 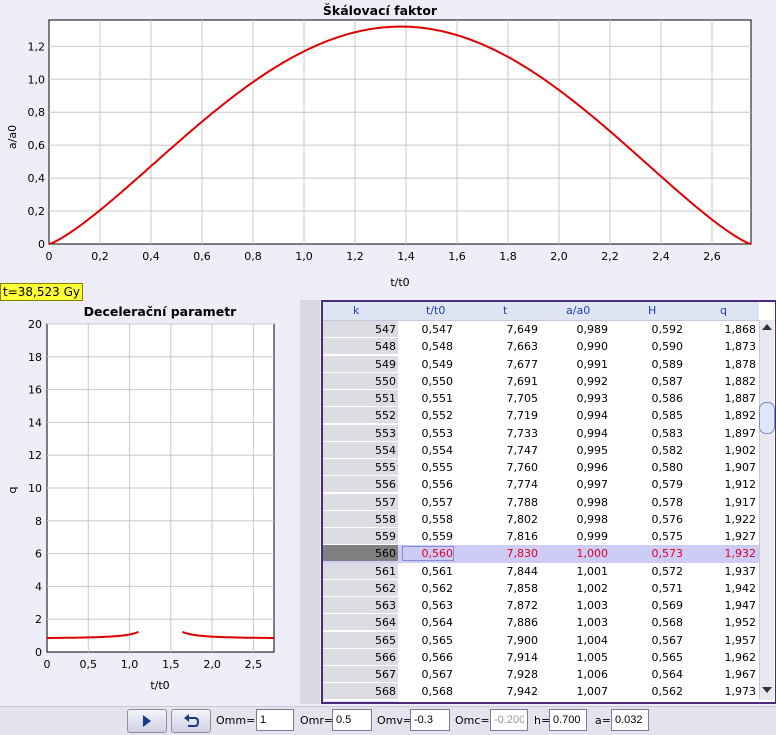 What do you see at coordinates (522, 519) in the screenshot?
I see `table-cell-t: 7,802` at bounding box center [522, 519].